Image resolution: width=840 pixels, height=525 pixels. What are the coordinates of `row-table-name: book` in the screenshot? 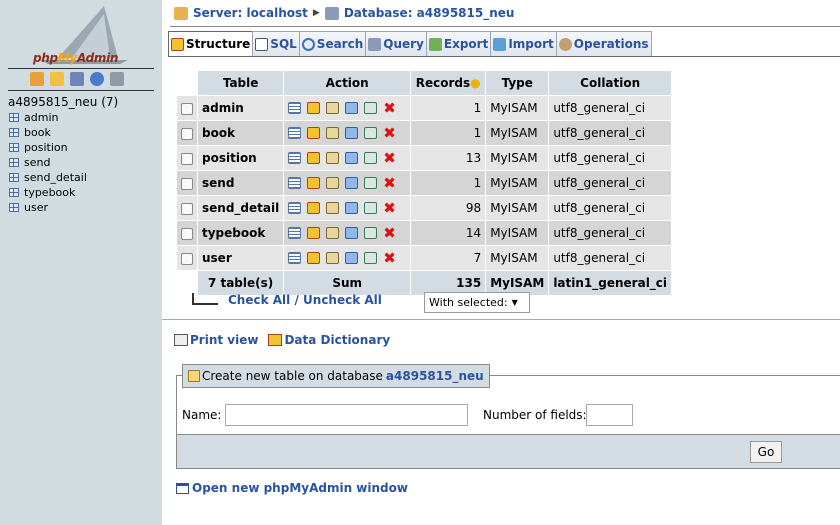 It's located at (241, 133).